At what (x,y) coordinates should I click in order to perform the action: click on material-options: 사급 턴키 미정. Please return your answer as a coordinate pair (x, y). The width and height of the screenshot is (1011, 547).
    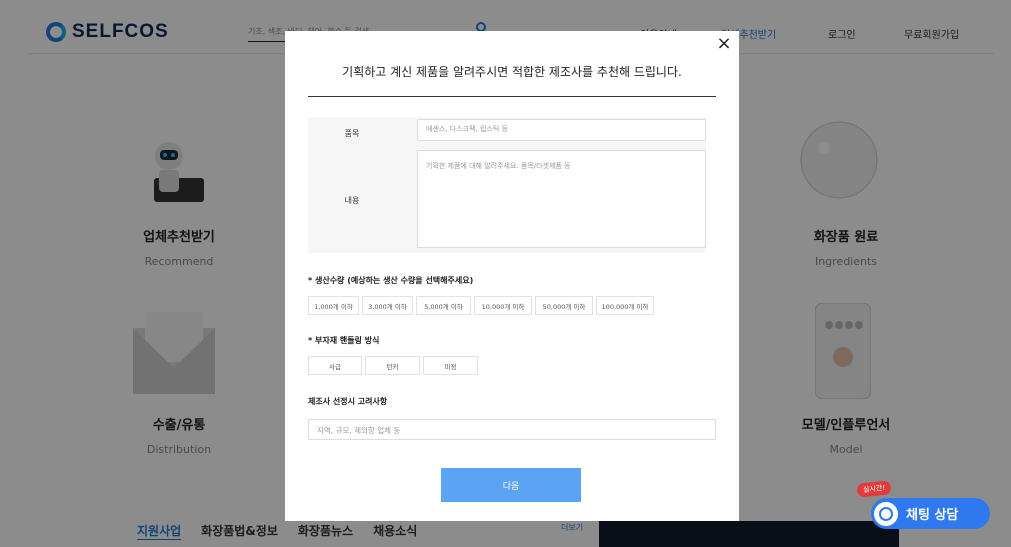
    Looking at the image, I should click on (394, 365).